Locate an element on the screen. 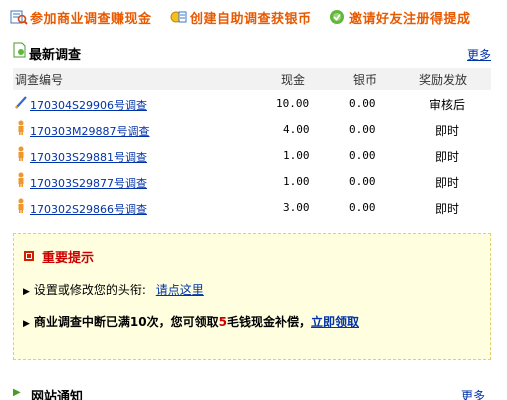  table-row: 170303S29881号调查 1.00 0.00 即时 is located at coordinates (252, 155).